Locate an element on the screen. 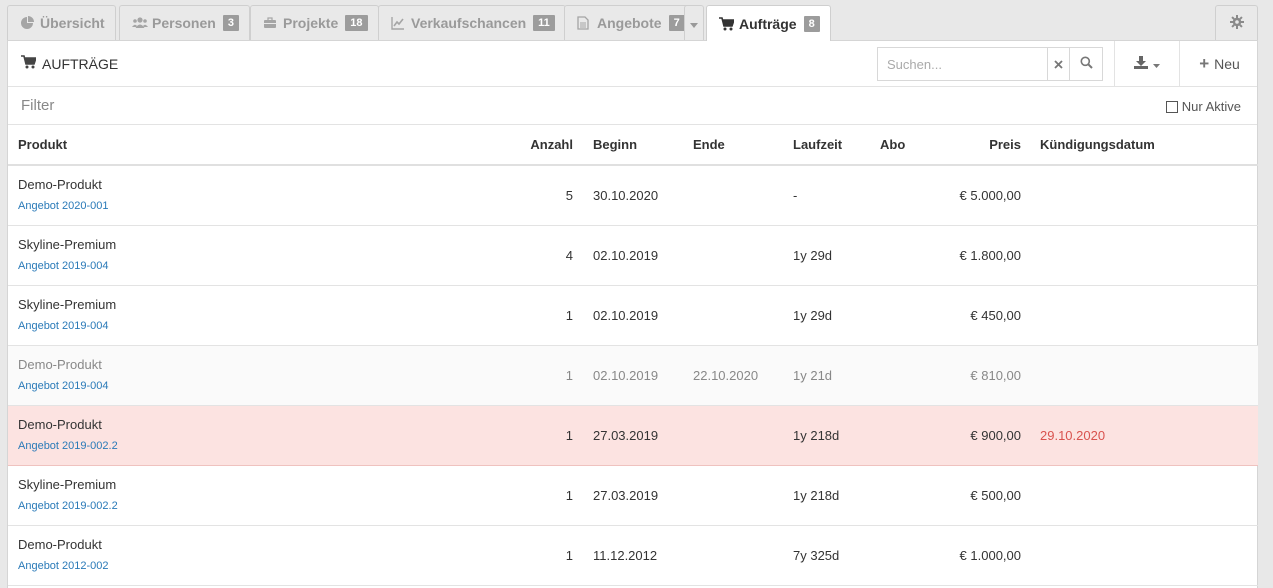 This screenshot has width=1273, height=588. column-header-quantity: Anzahl is located at coordinates (538, 145).